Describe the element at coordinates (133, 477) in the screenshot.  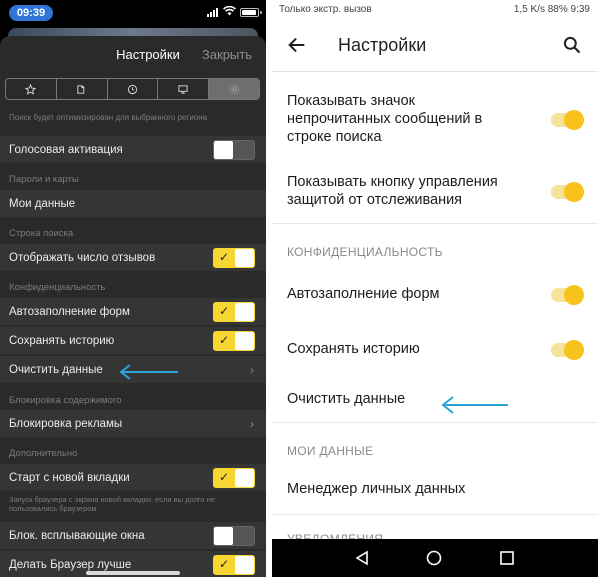
I see `new-tab-start-row: Старт с новой вкладки ✓` at that location.